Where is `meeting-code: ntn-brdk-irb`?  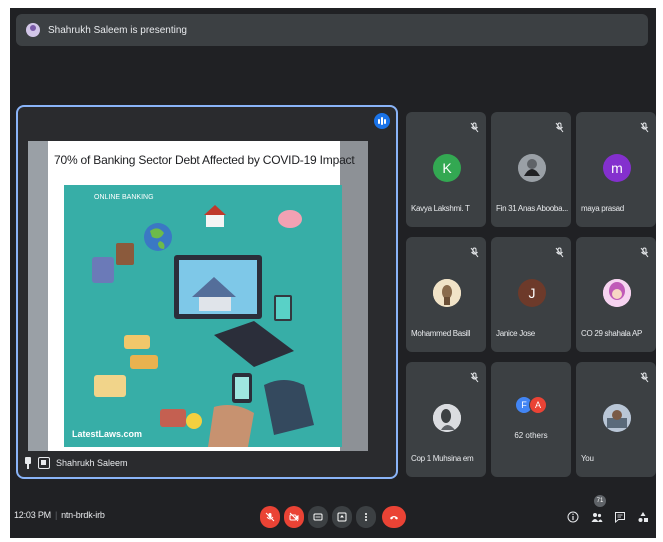
meeting-code: ntn-brdk-irb is located at coordinates (83, 515).